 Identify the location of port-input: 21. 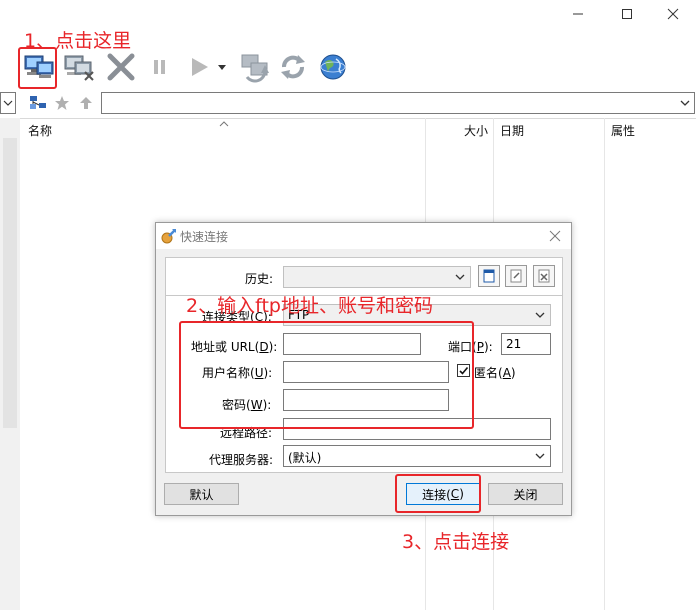
(526, 344).